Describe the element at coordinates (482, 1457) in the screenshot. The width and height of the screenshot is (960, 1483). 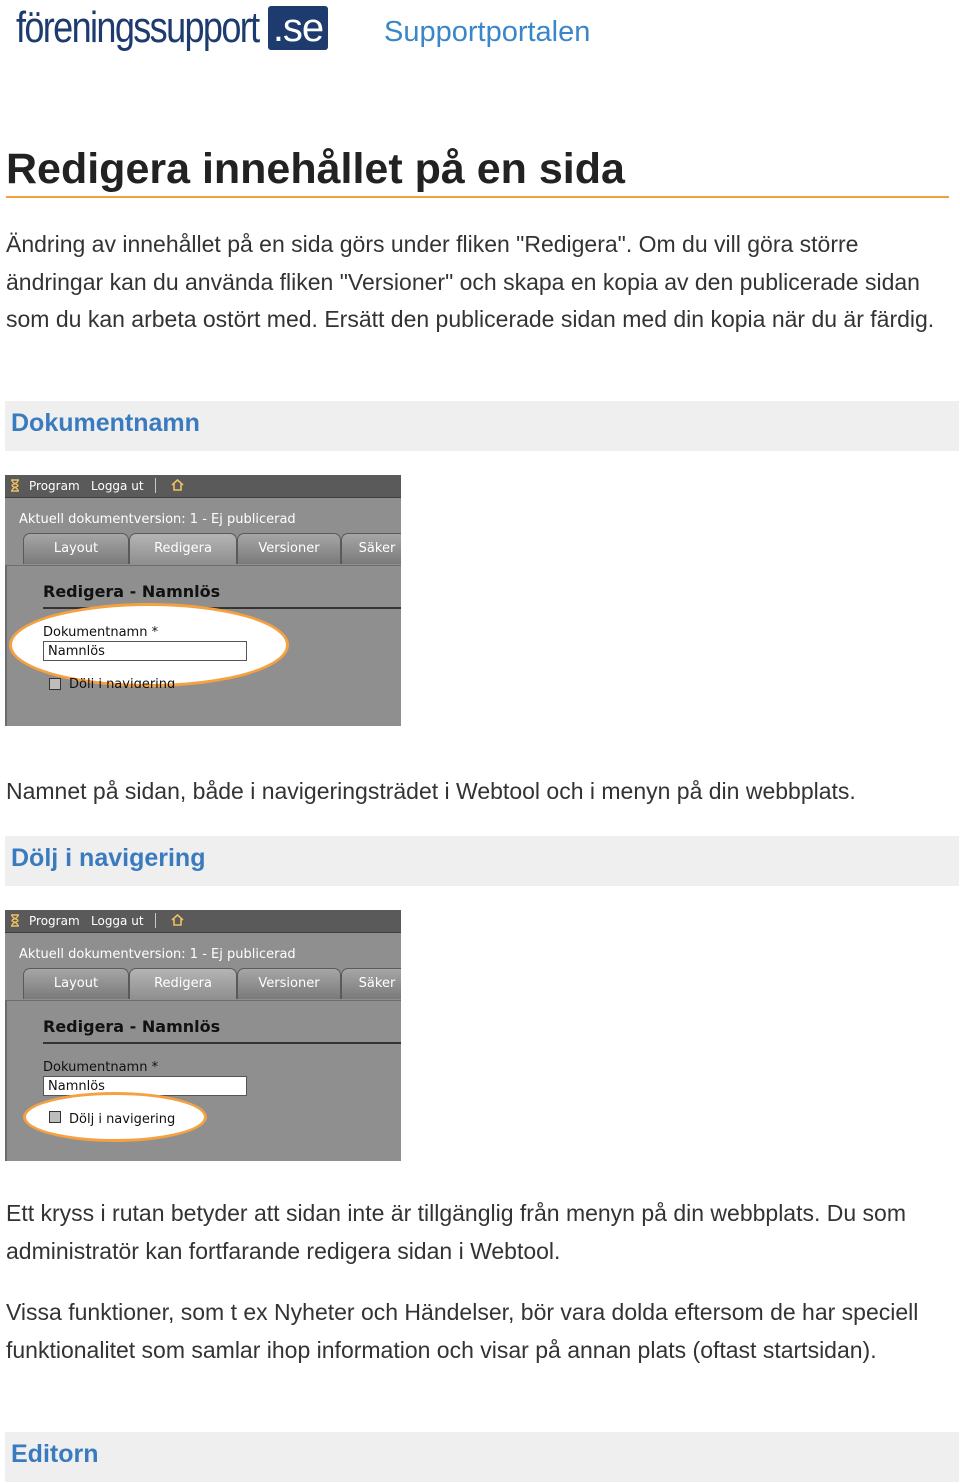
I see `section-heading-editorn: Editorn` at that location.